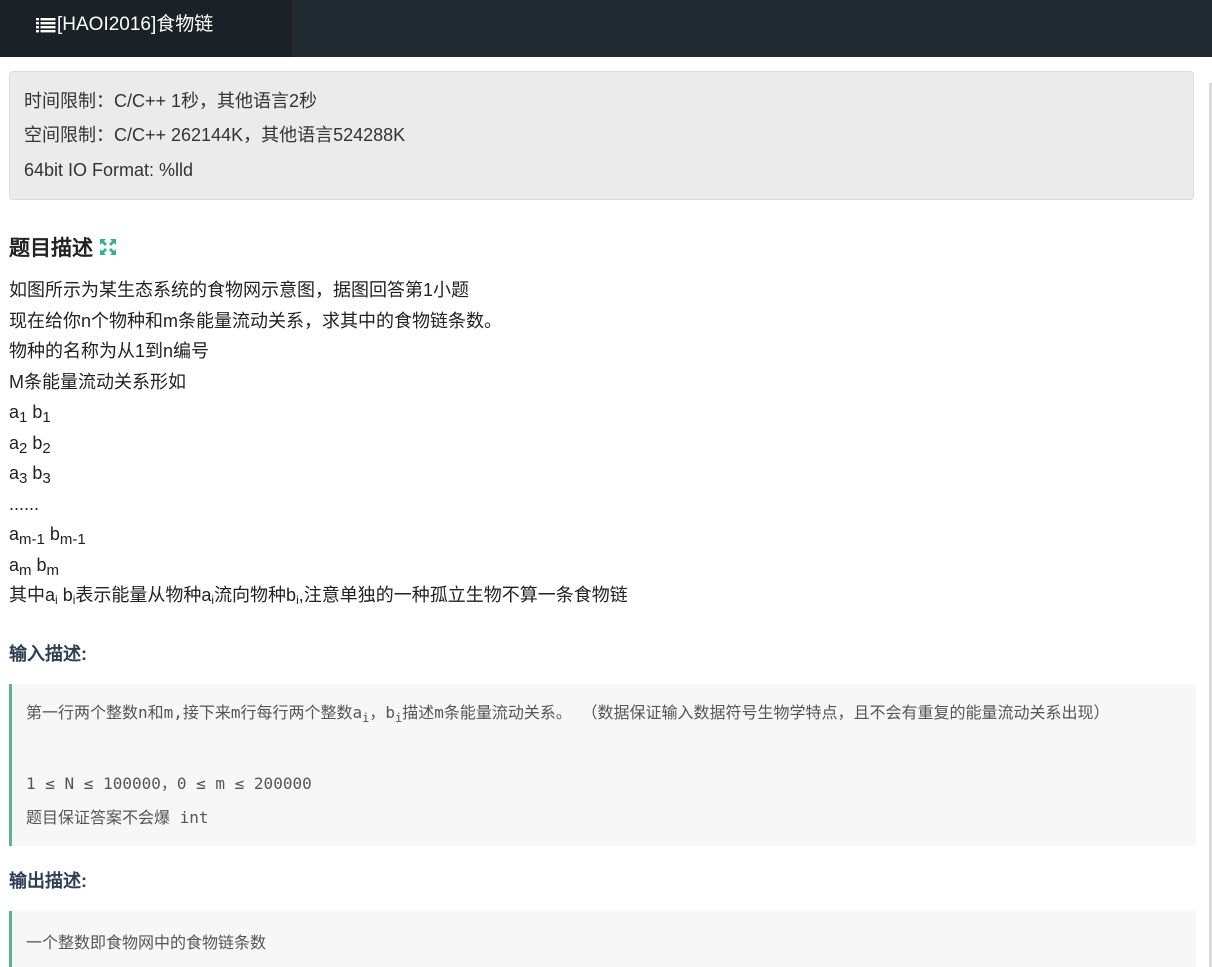 This screenshot has height=967, width=1212. I want to click on flow-pair: a3 b3, so click(30, 475).